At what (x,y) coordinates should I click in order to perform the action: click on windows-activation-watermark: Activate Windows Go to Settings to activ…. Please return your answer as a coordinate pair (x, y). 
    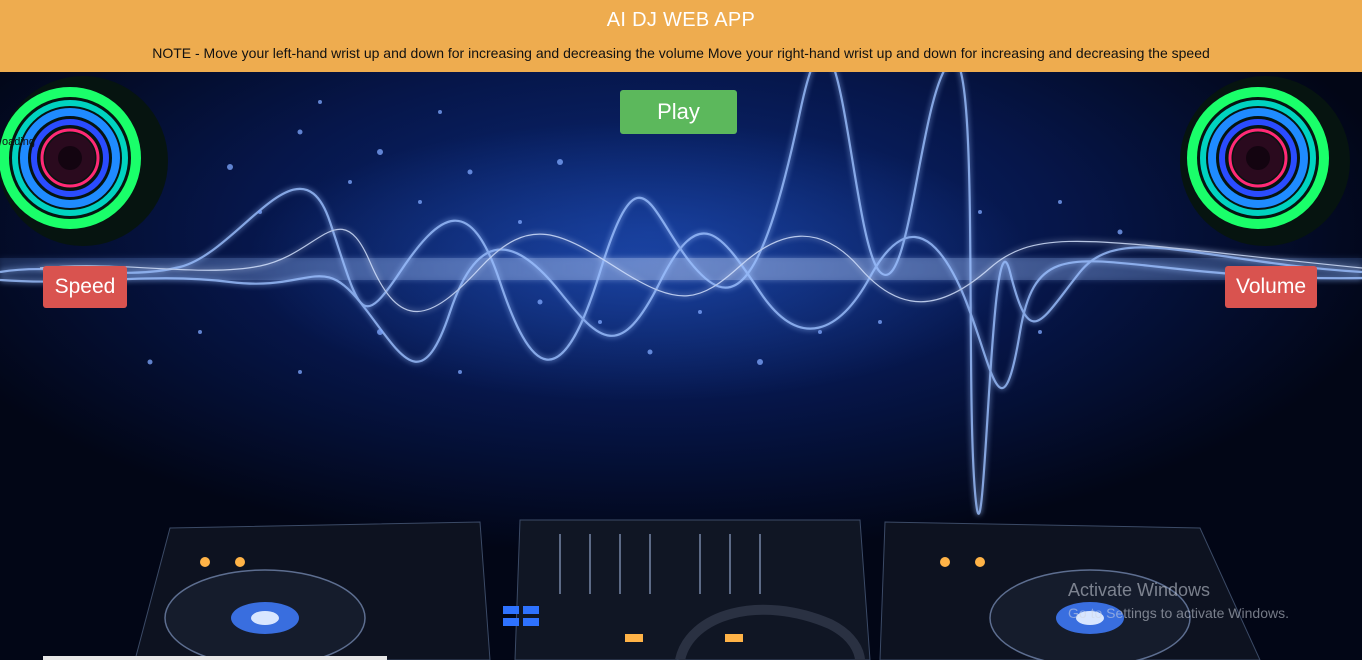
    Looking at the image, I should click on (1178, 600).